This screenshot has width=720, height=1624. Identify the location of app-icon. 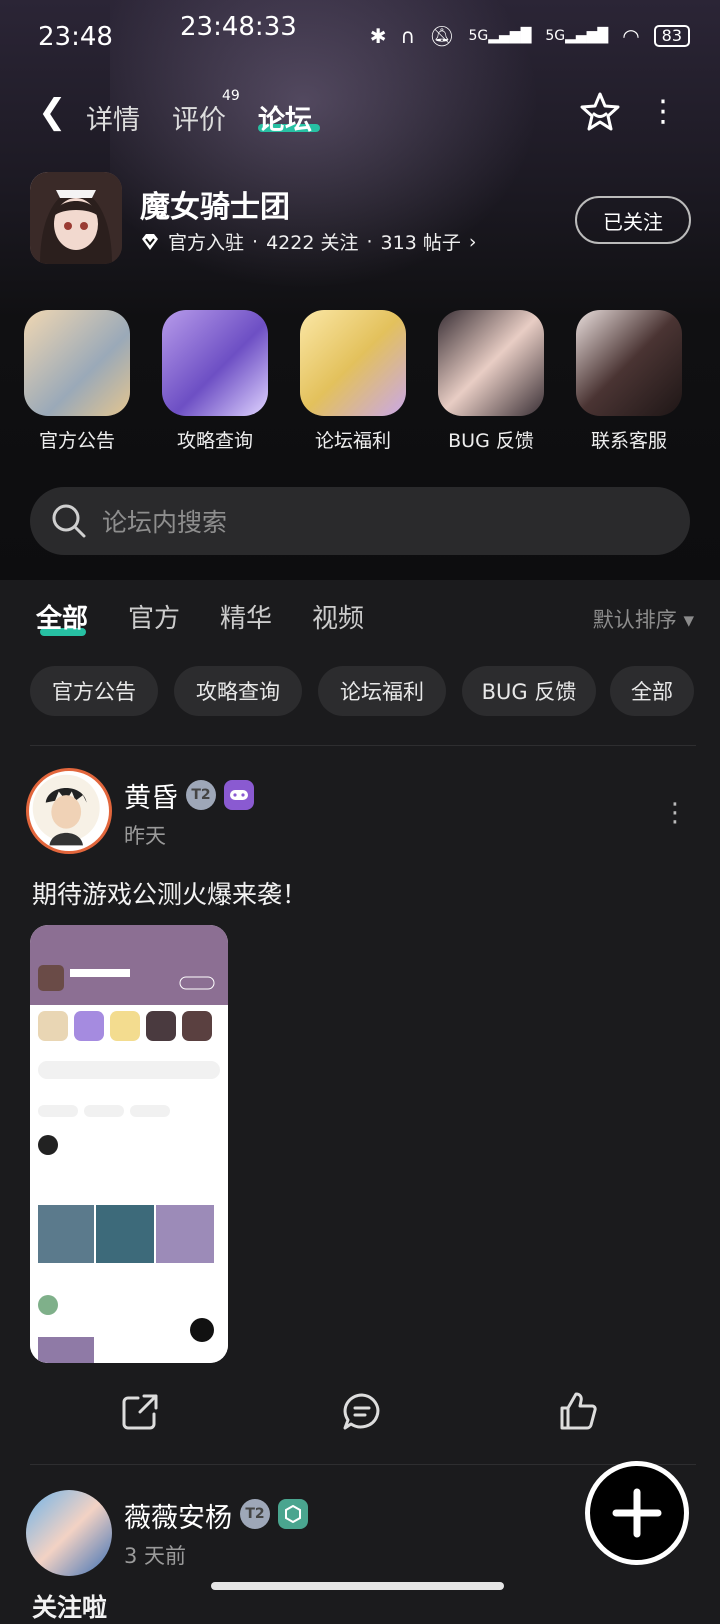
(76, 218).